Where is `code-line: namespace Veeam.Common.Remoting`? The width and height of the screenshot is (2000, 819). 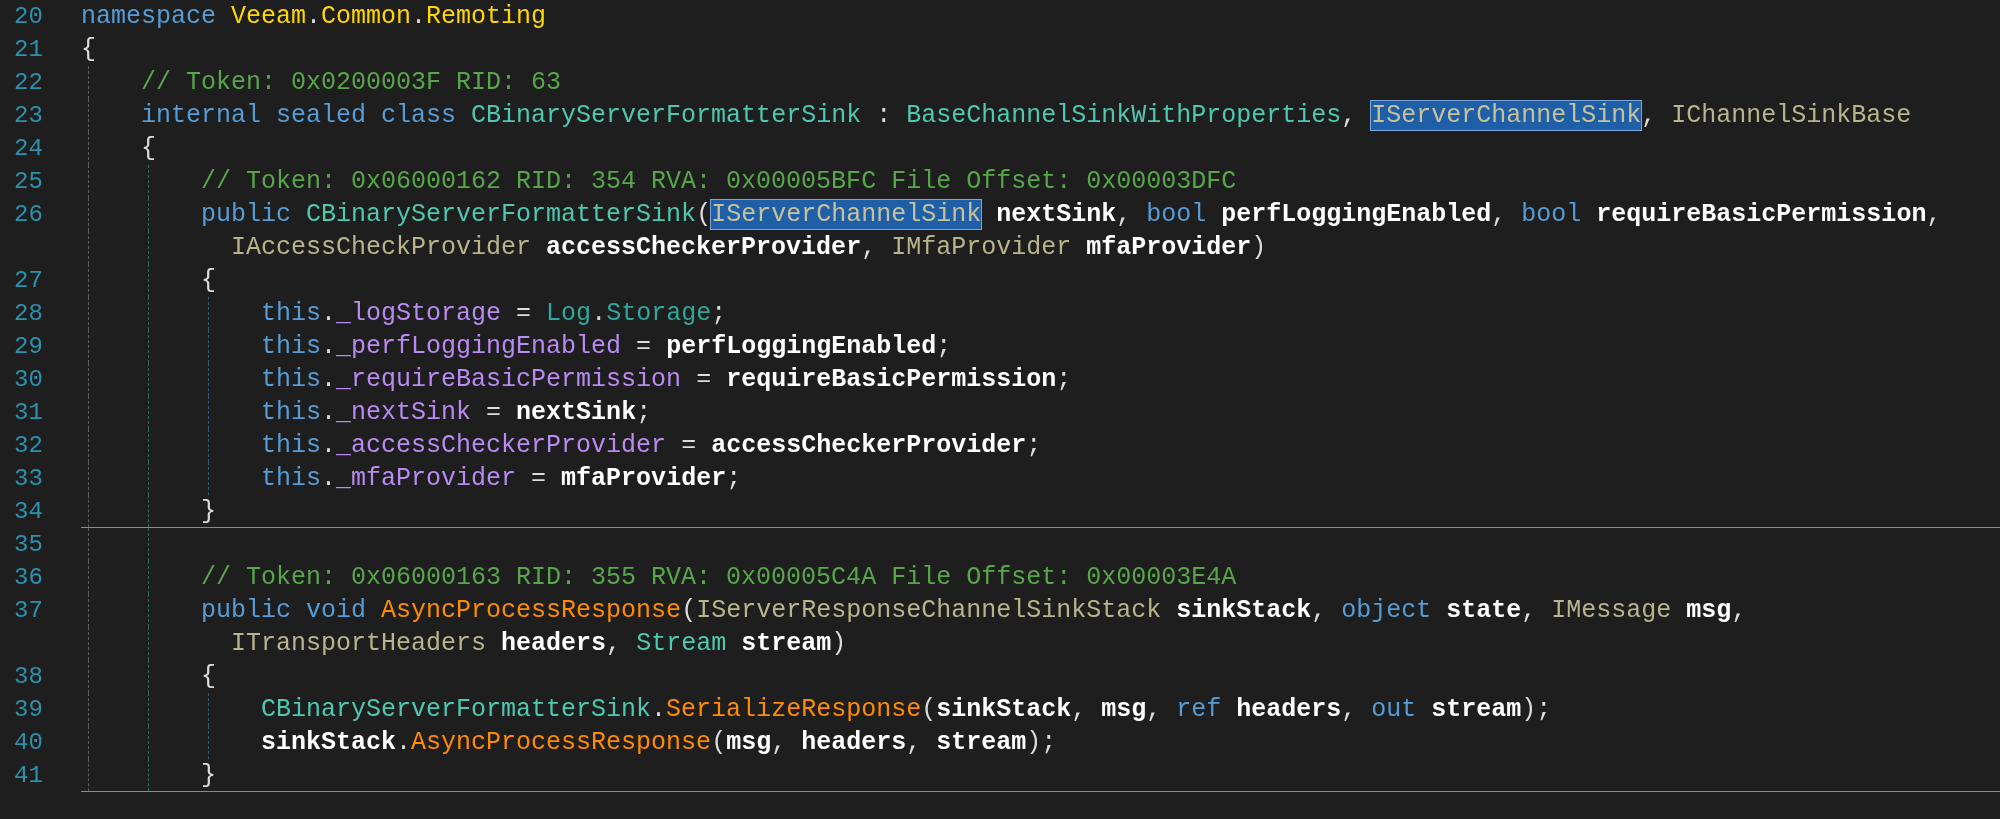
code-line: namespace Veeam.Common.Remoting is located at coordinates (314, 16).